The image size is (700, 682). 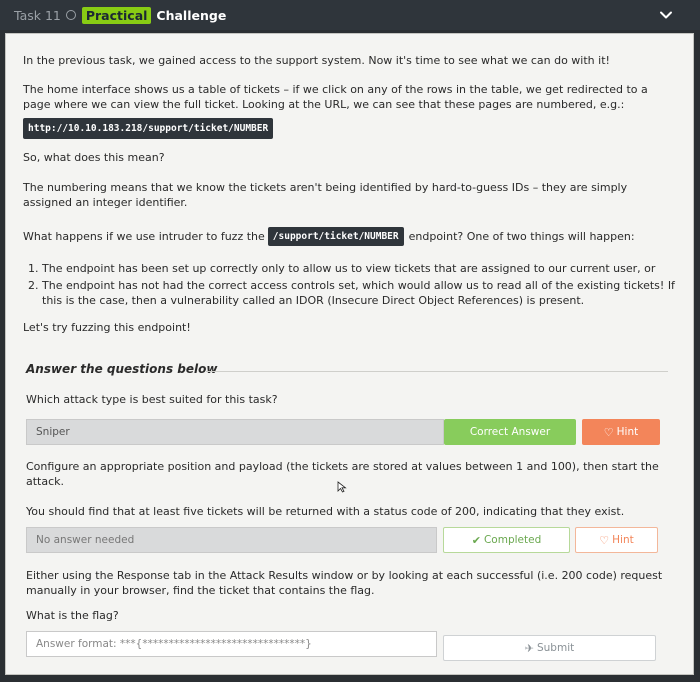 I want to click on answer-field-1: Sniper, so click(x=235, y=432).